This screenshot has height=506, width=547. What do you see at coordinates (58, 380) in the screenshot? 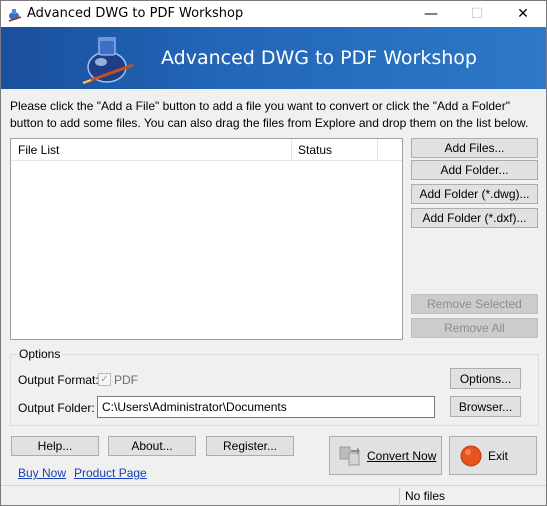
I see `output-format-label: Output Format:` at bounding box center [58, 380].